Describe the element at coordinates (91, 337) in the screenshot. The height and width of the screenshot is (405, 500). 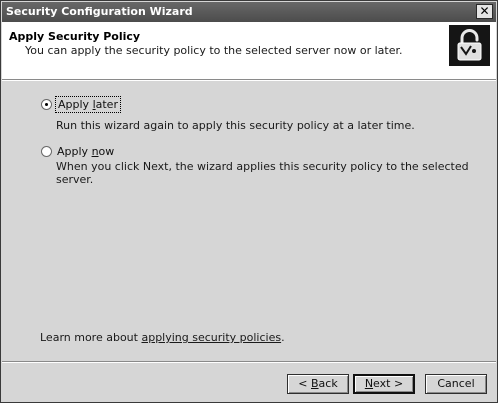
I see `learn-more-prefix: Learn more about` at that location.